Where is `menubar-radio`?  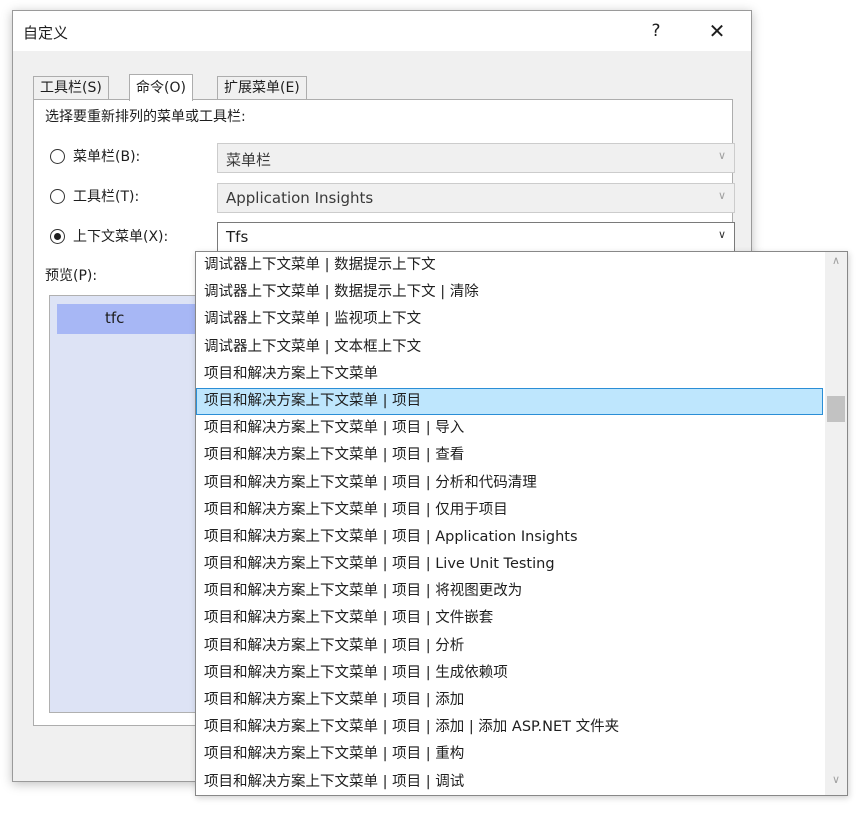 menubar-radio is located at coordinates (57, 156).